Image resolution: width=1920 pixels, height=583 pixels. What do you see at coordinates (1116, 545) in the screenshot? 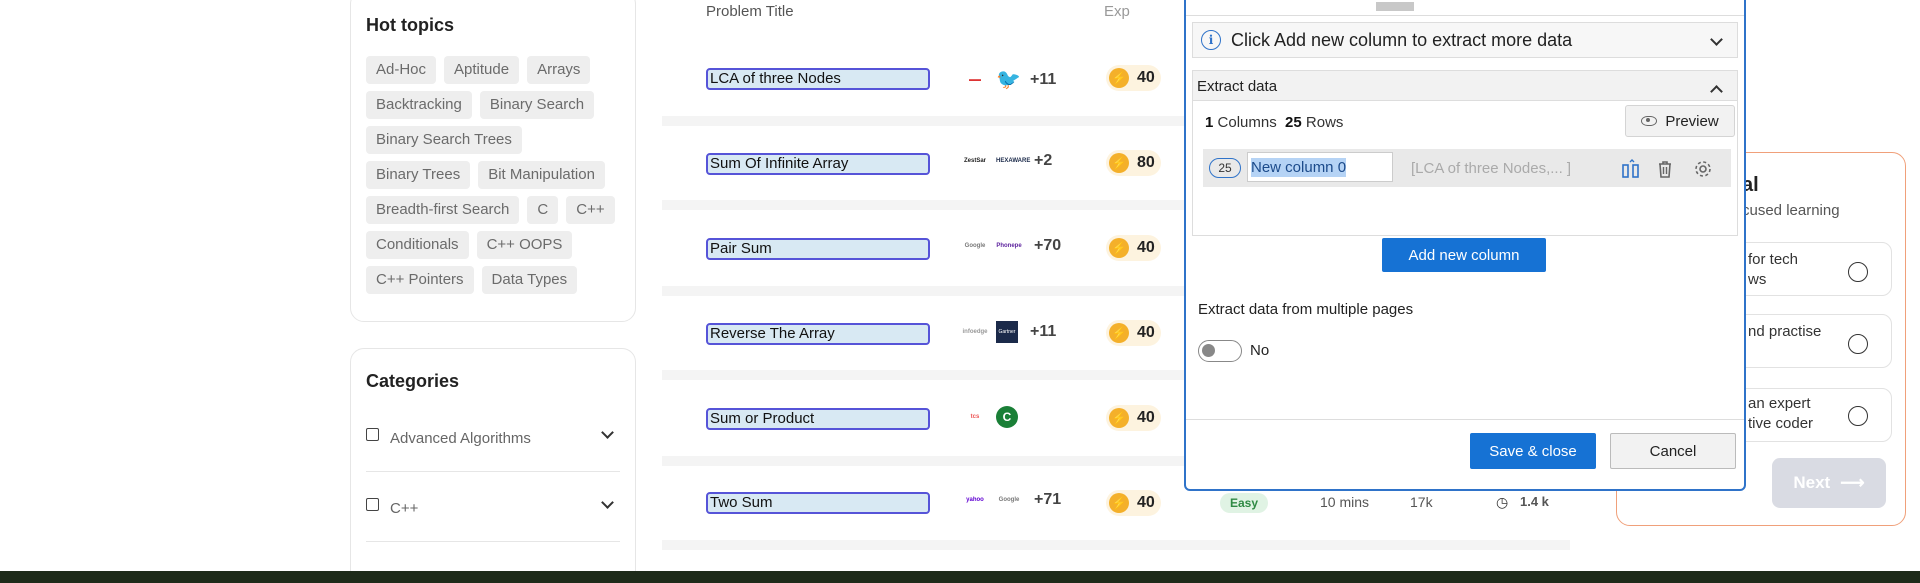
I see `row-divider` at bounding box center [1116, 545].